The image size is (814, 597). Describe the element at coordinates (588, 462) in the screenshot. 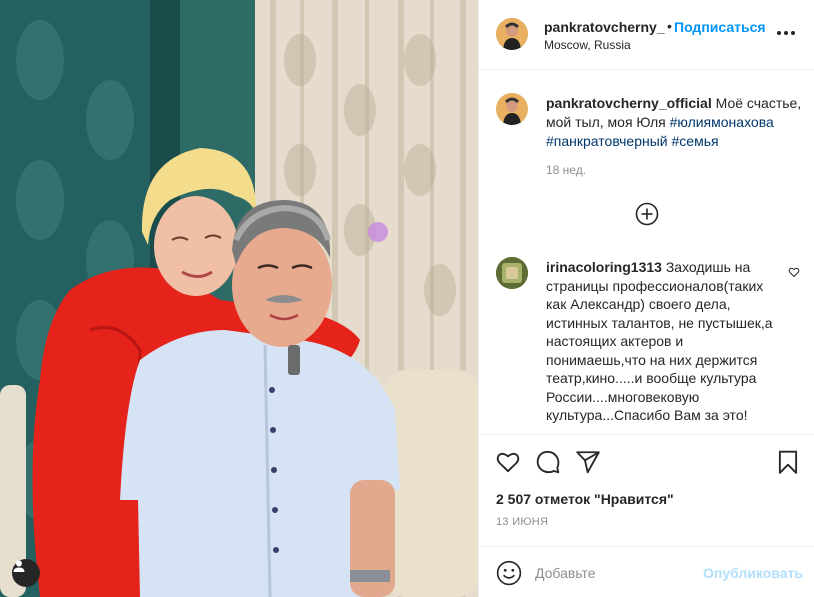

I see `paper-plane-icon` at that location.